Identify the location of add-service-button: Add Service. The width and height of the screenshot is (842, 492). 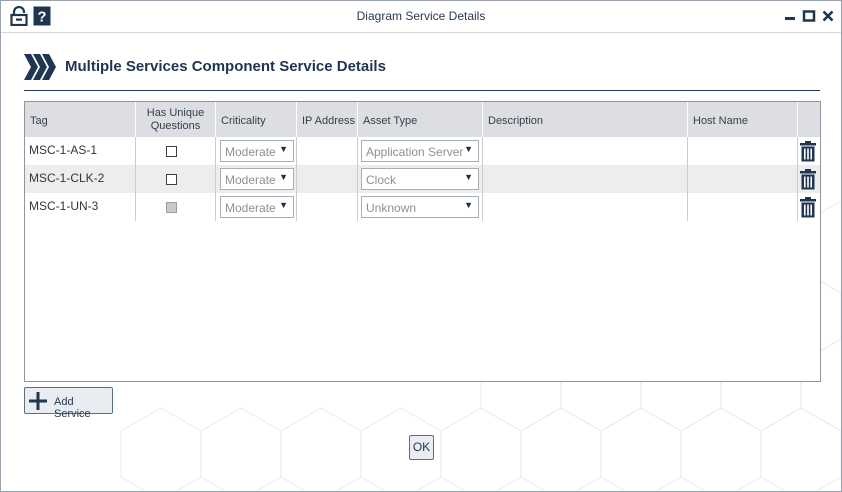
(68, 403).